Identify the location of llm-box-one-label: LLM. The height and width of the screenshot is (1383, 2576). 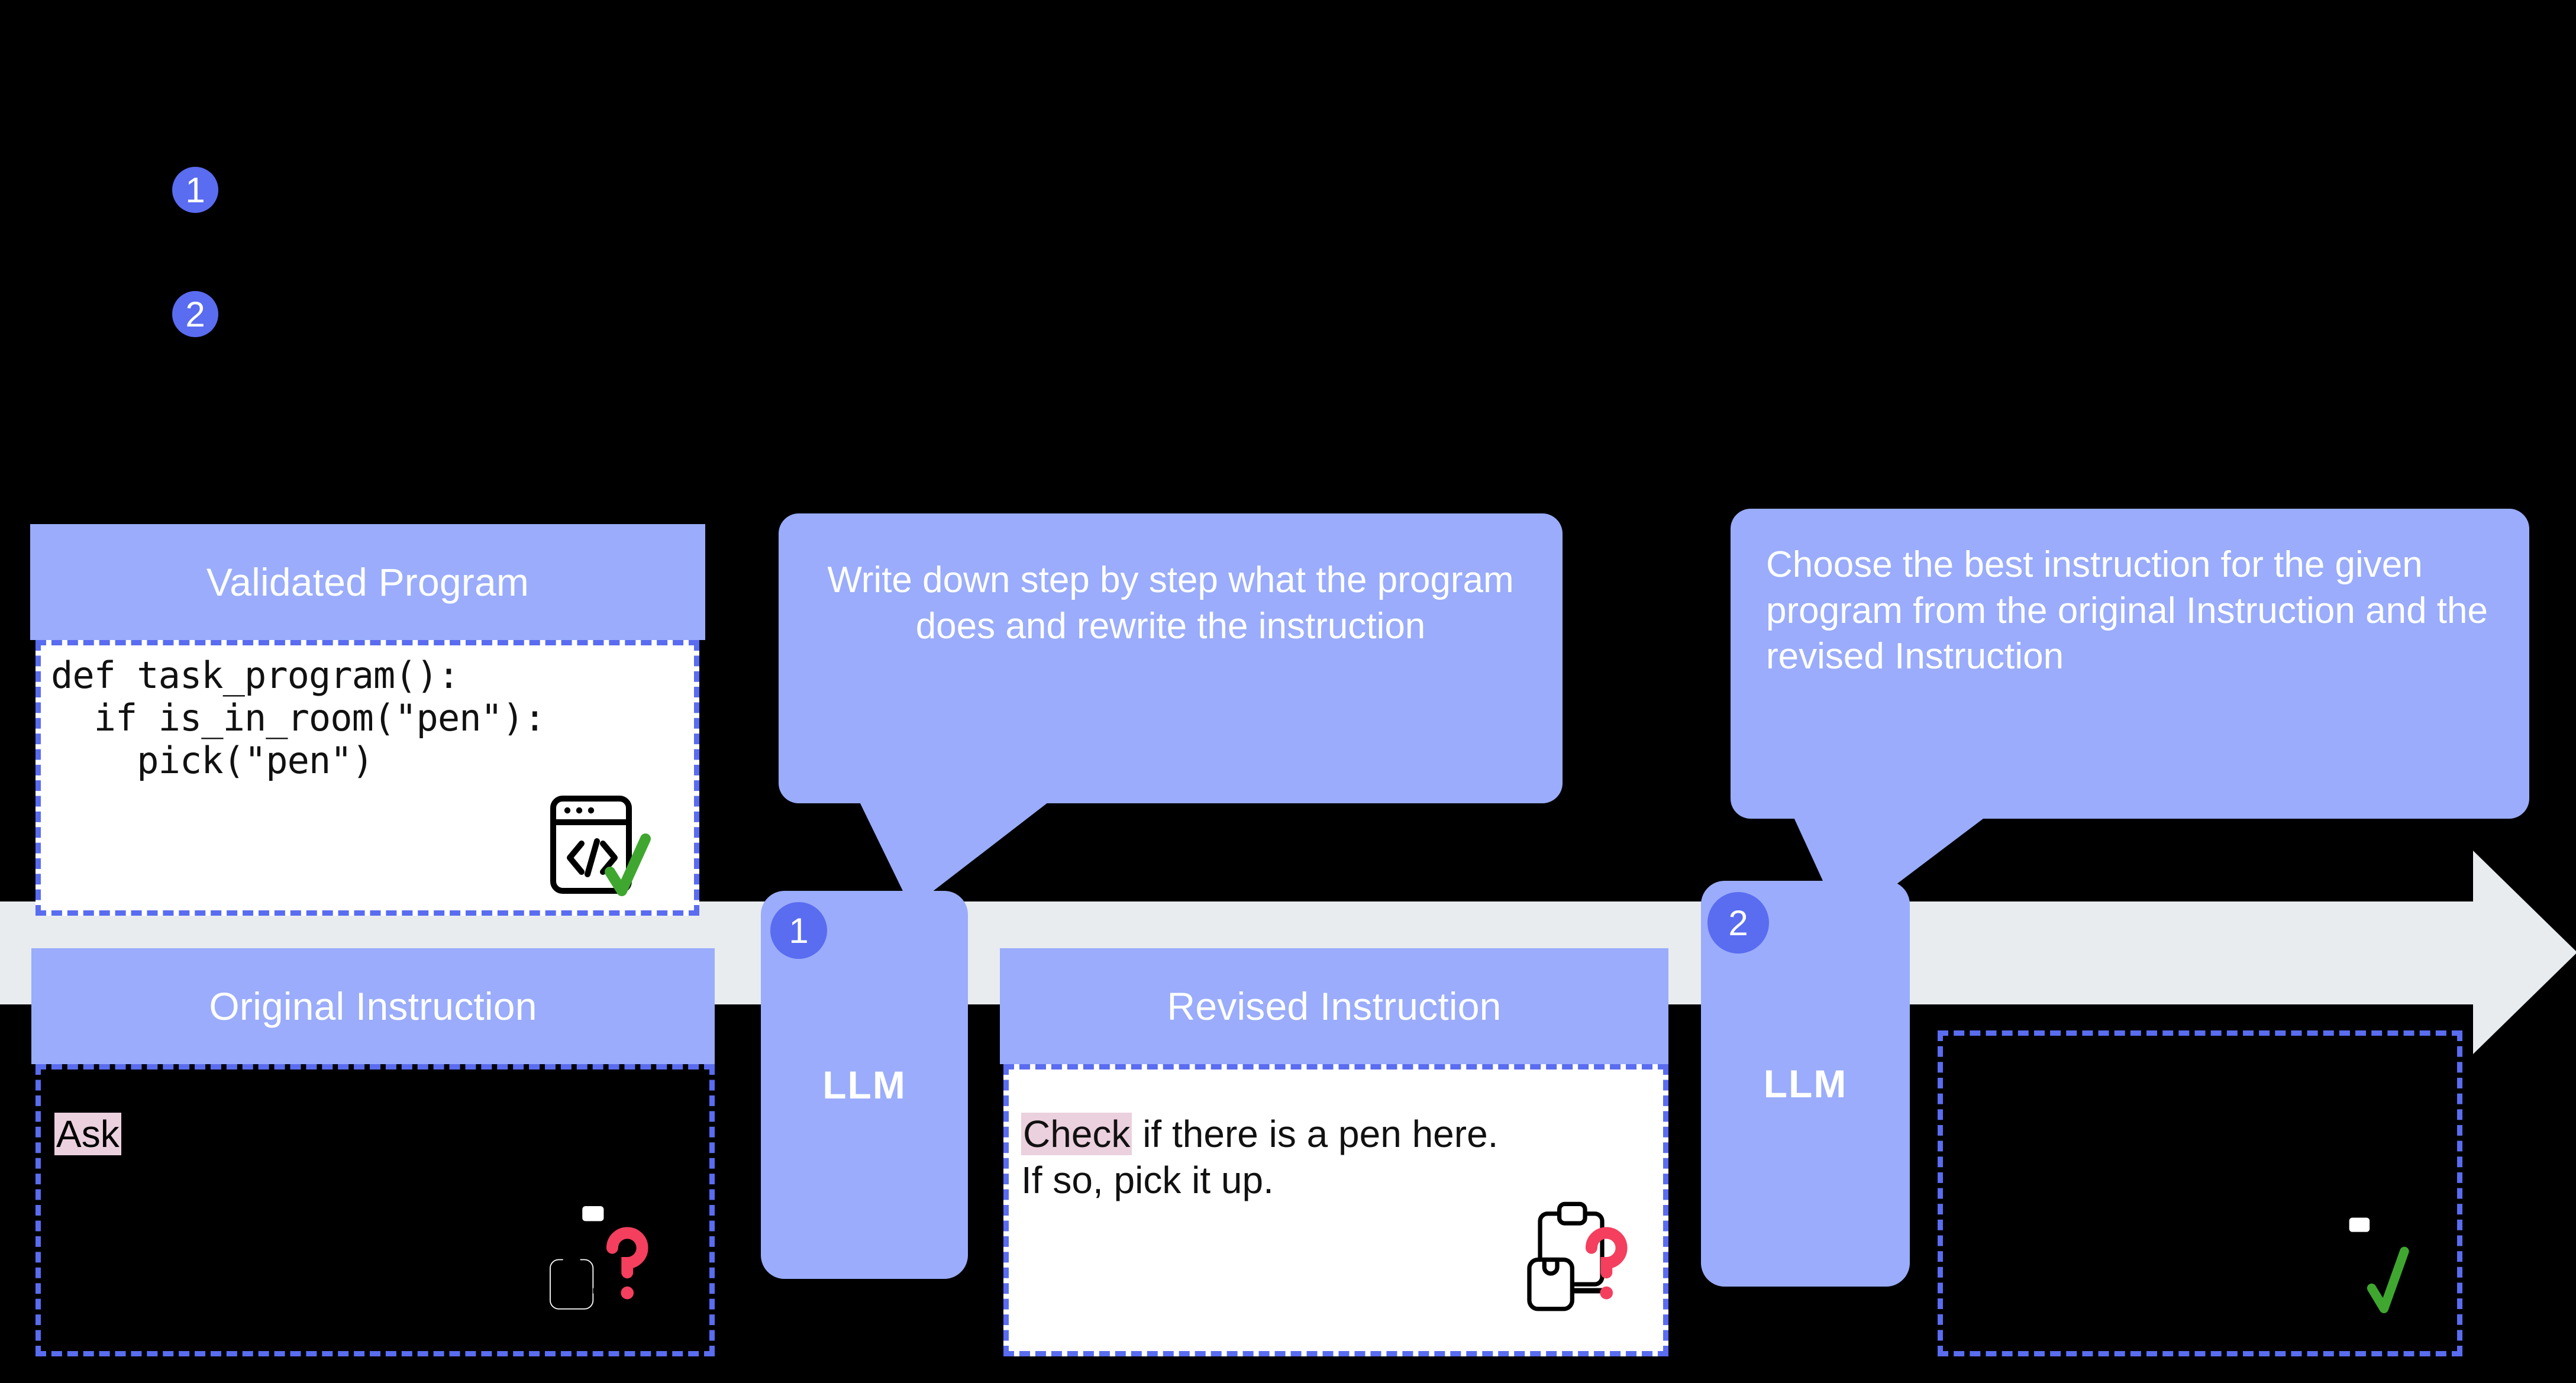
(864, 1085).